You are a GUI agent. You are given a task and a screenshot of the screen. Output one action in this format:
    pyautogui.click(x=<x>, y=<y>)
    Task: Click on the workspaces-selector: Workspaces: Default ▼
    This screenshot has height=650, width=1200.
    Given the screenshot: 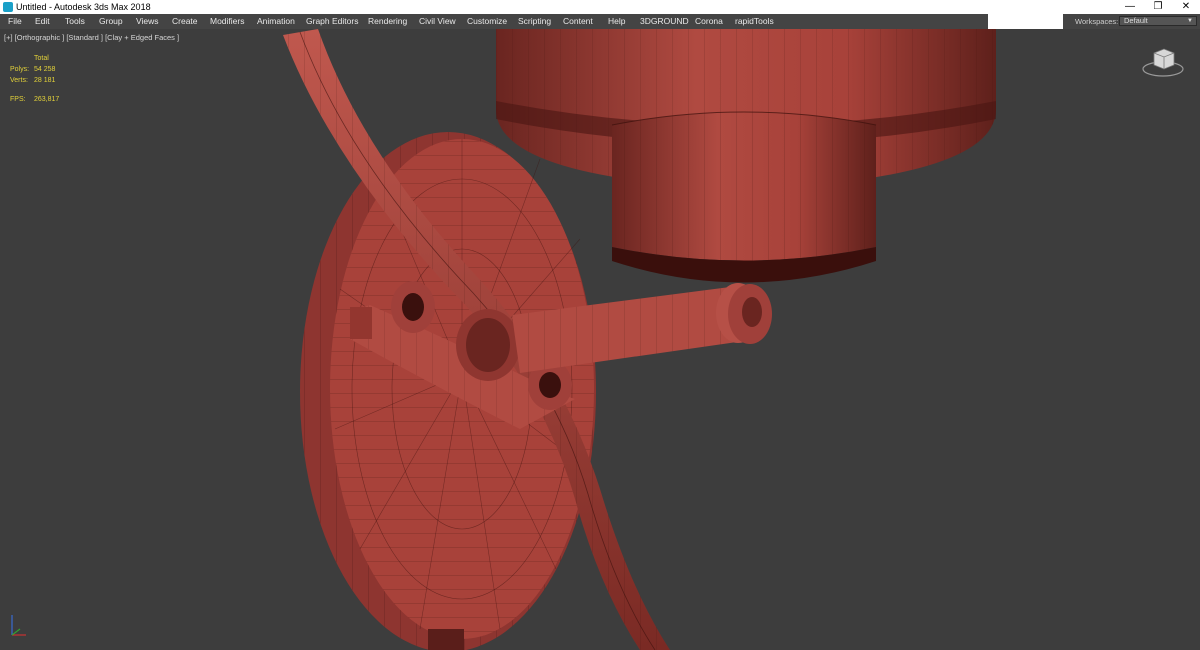 What is the action you would take?
    pyautogui.click(x=1131, y=21)
    